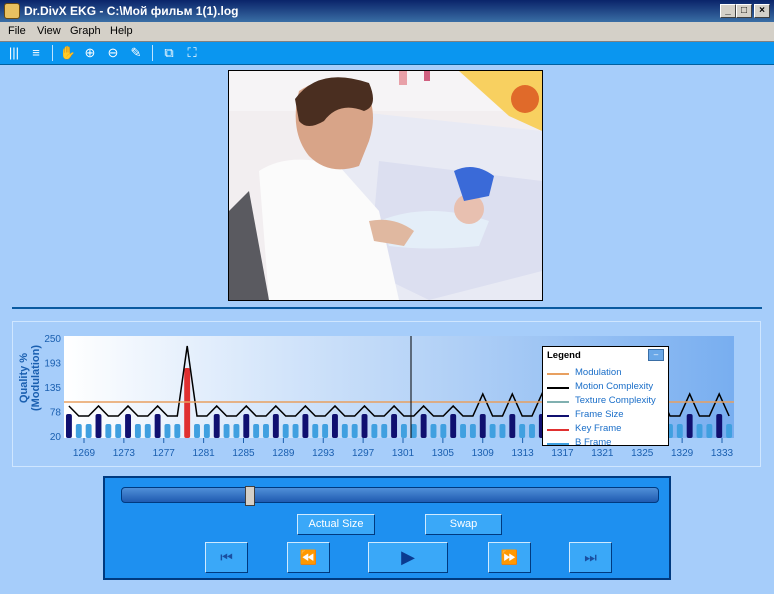 Image resolution: width=774 pixels, height=594 pixels. What do you see at coordinates (387, 528) in the screenshot?
I see `playback-control-panel: Actual Size Swap ⏮ ⏪ ▶ ⏩ ⏭` at bounding box center [387, 528].